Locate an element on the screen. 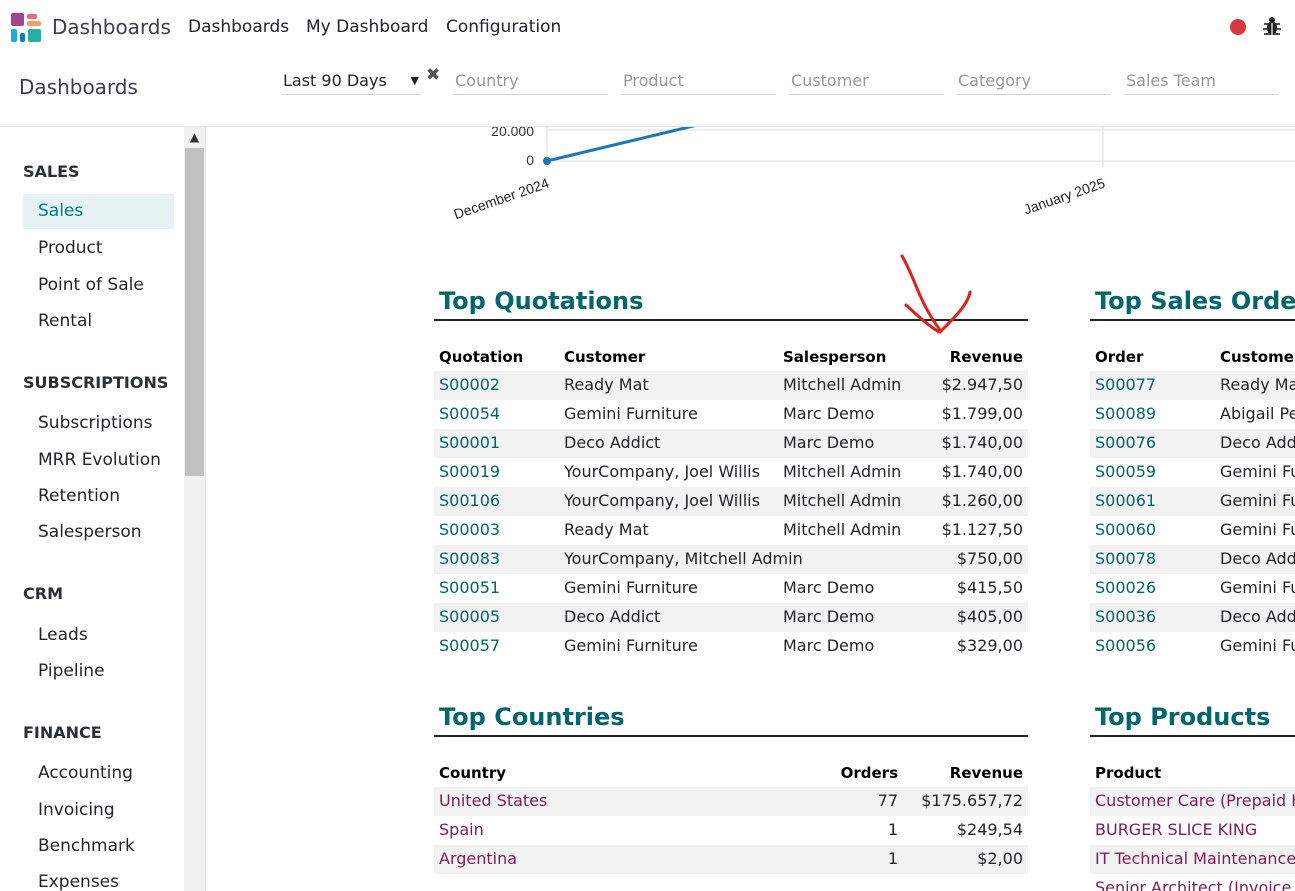 This screenshot has width=1295, height=891. row-link: S00026 is located at coordinates (1125, 587).